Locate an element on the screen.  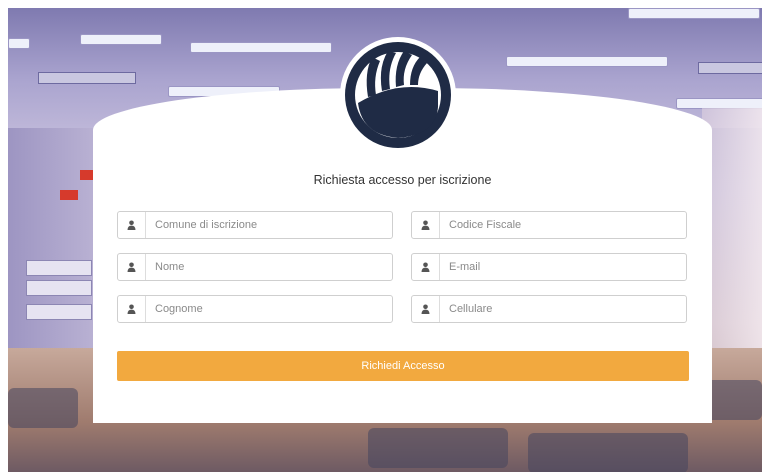
codice-fiscale-input is located at coordinates (563, 225).